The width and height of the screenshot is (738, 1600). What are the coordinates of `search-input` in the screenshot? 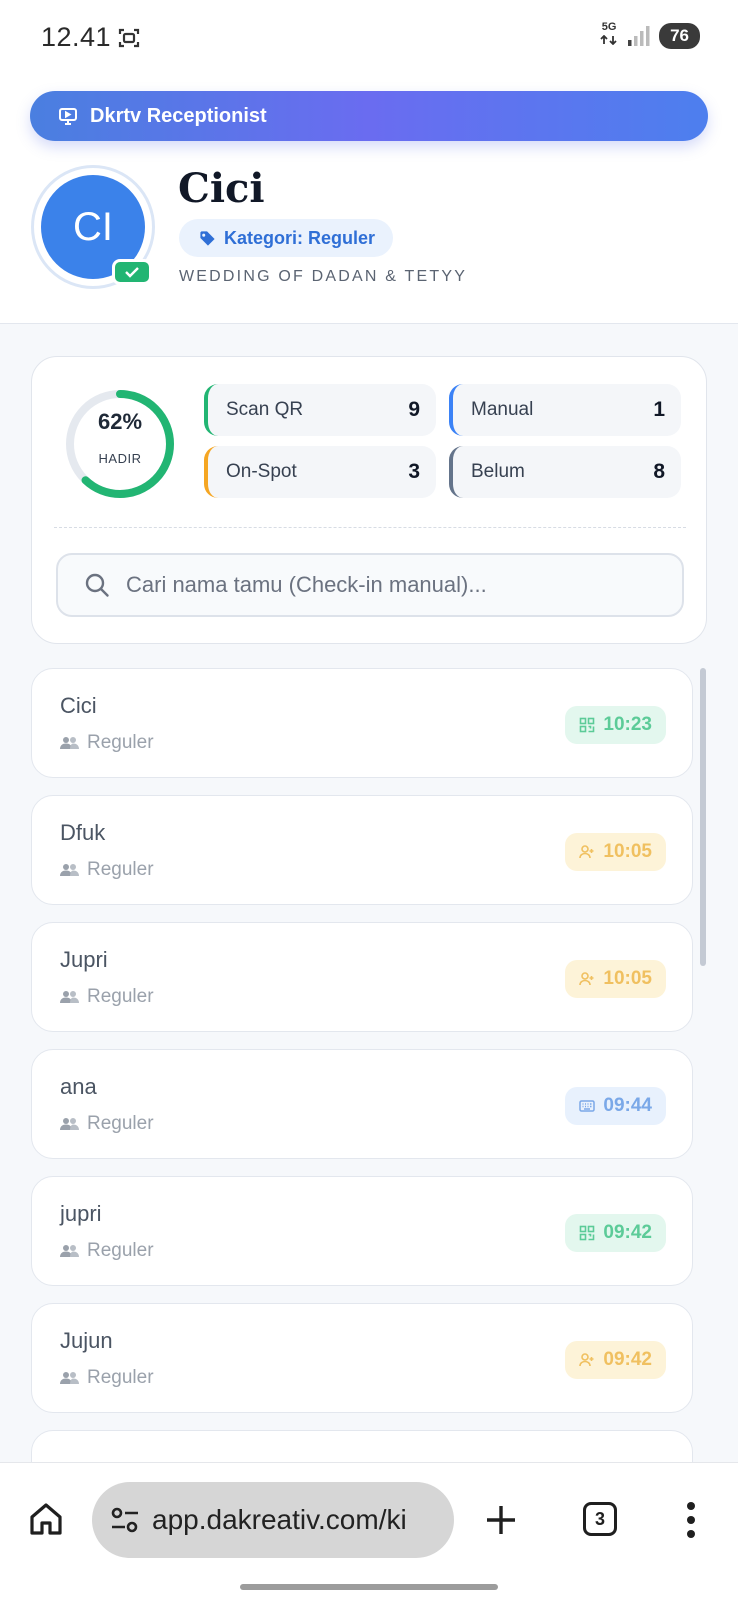 It's located at (396, 585).